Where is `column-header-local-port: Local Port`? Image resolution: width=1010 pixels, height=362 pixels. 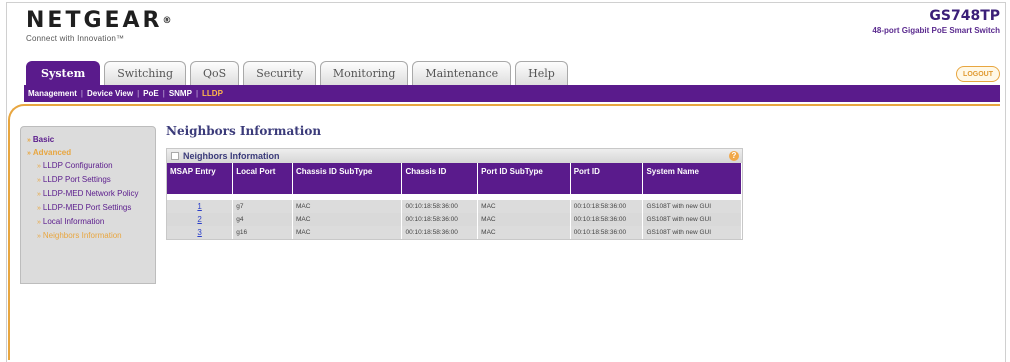
column-header-local-port: Local Port is located at coordinates (262, 171).